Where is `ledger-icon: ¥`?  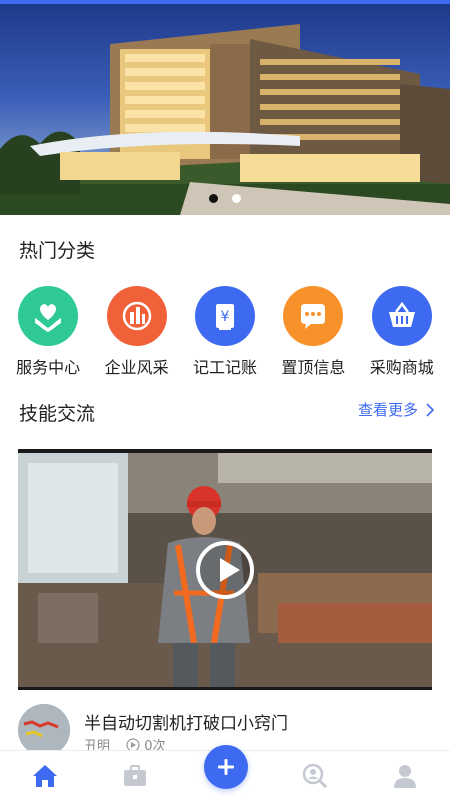 ledger-icon: ¥ is located at coordinates (224, 316).